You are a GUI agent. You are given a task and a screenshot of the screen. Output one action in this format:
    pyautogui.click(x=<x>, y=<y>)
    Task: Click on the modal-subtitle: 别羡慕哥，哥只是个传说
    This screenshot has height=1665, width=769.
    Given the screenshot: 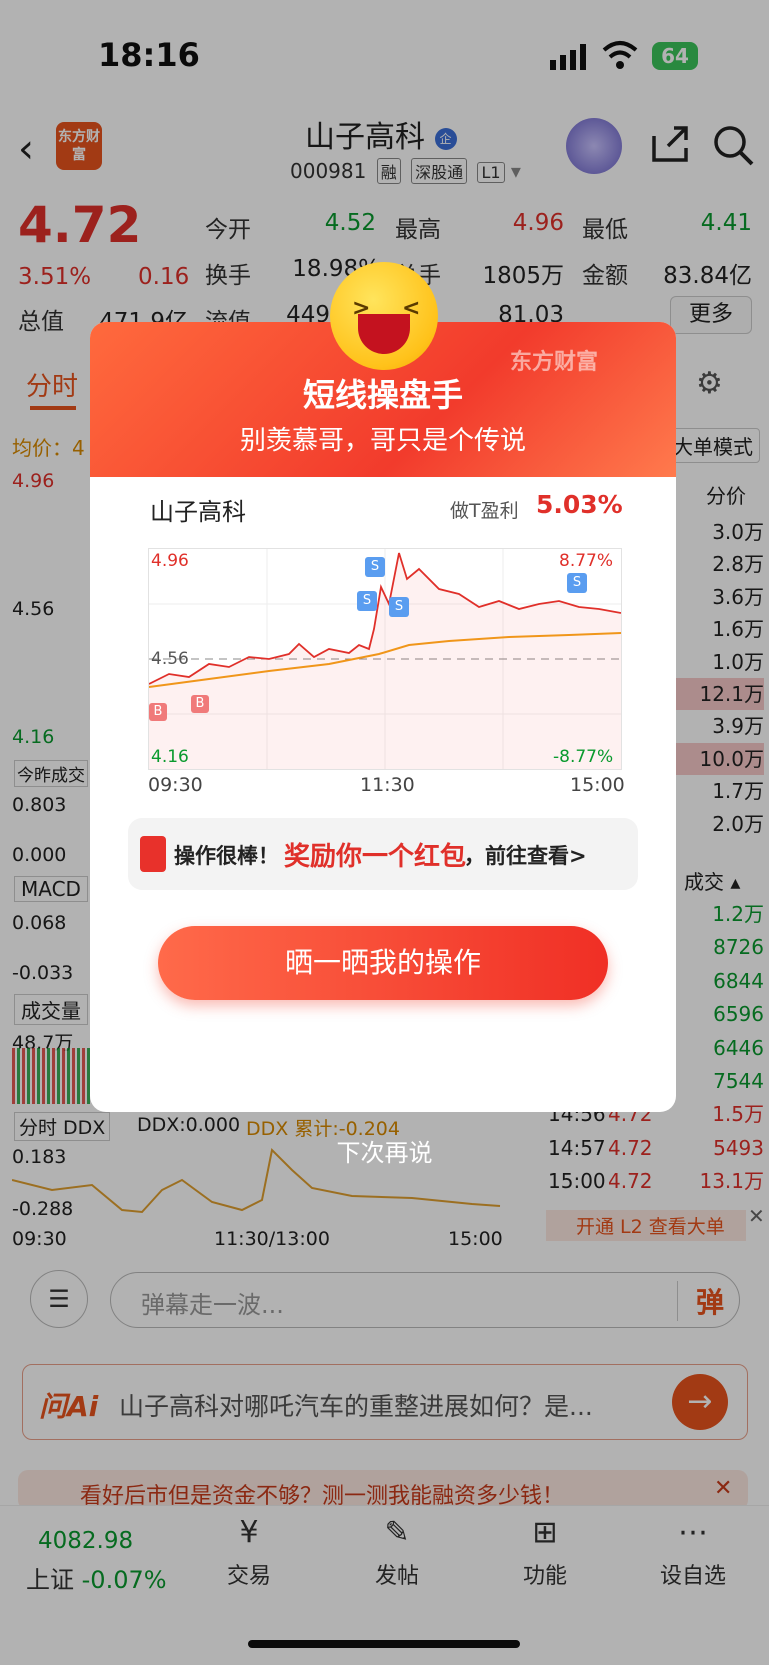 What is the action you would take?
    pyautogui.click(x=382, y=441)
    